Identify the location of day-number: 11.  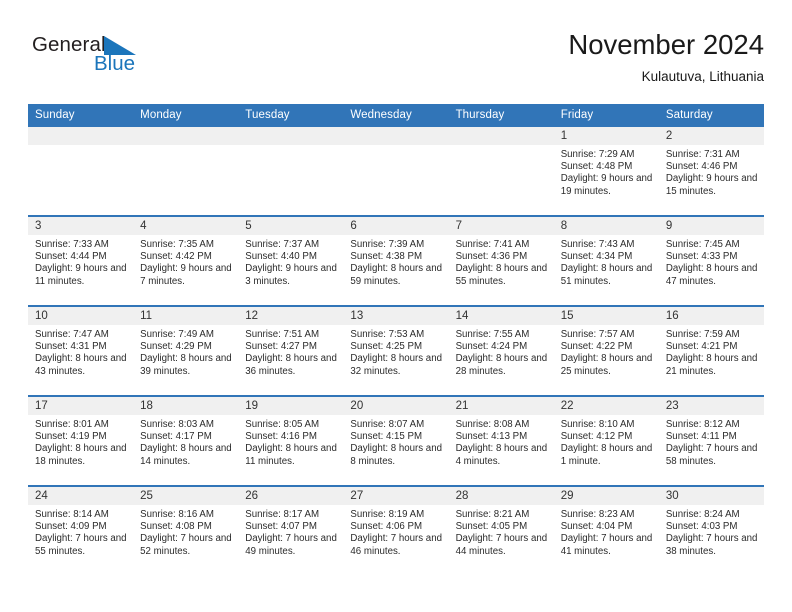
(186, 316).